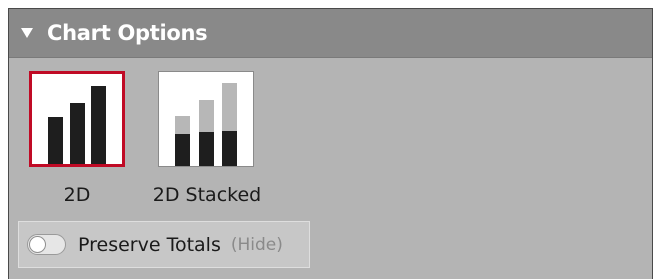 The image size is (661, 279). I want to click on preserve-totals-control: Preserve Totals (Hide), so click(164, 244).